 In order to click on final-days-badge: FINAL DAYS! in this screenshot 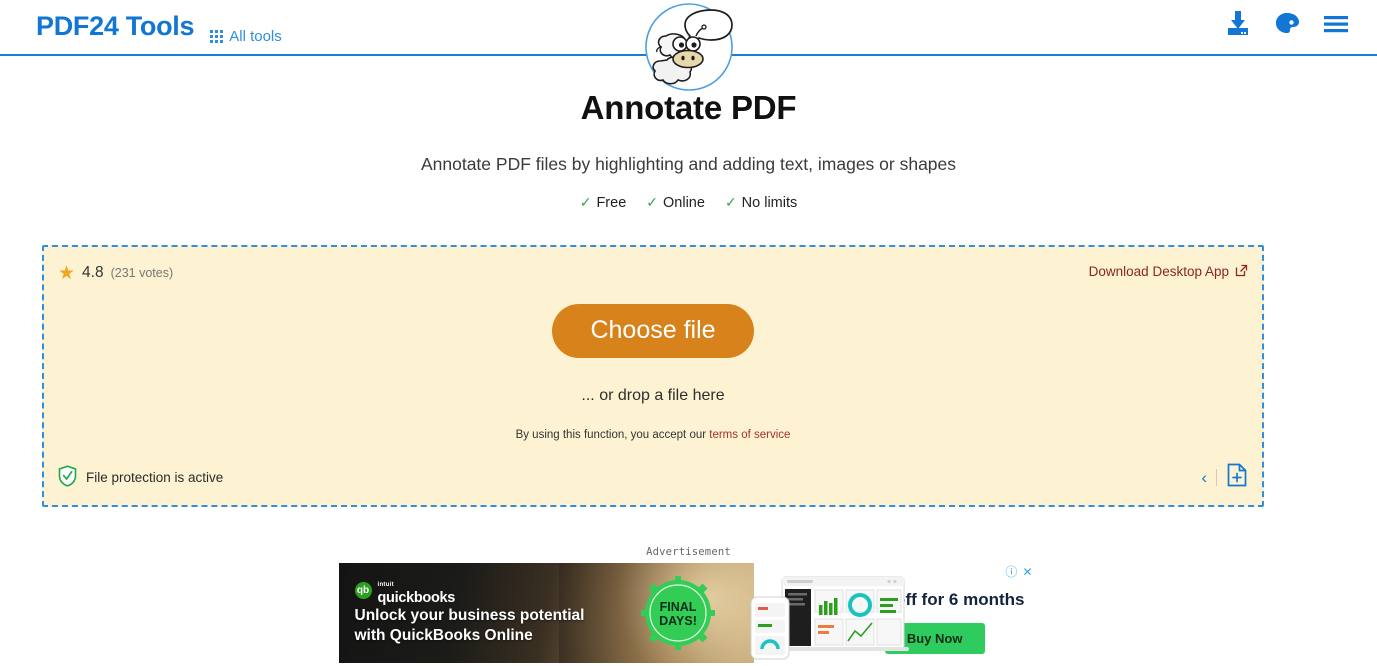, I will do `click(677, 613)`.